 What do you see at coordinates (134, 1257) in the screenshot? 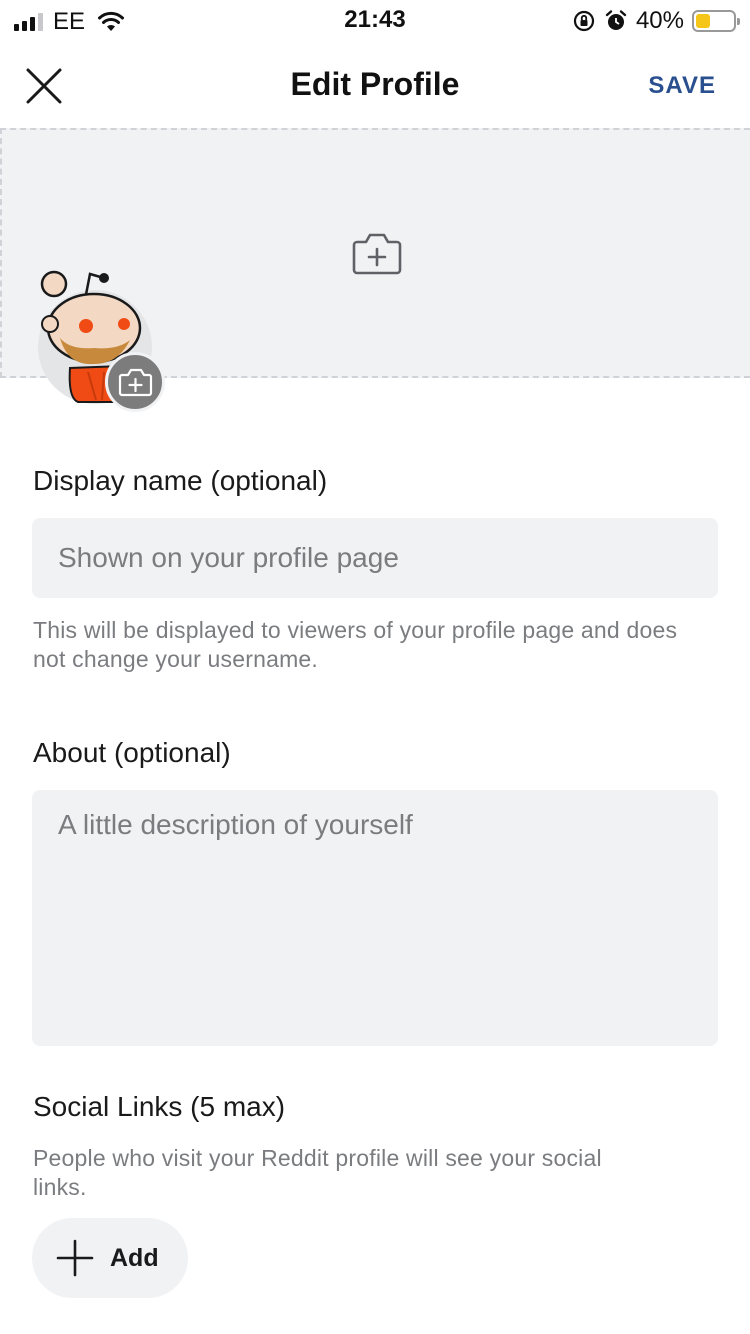
I see `add-button-label: Add` at bounding box center [134, 1257].